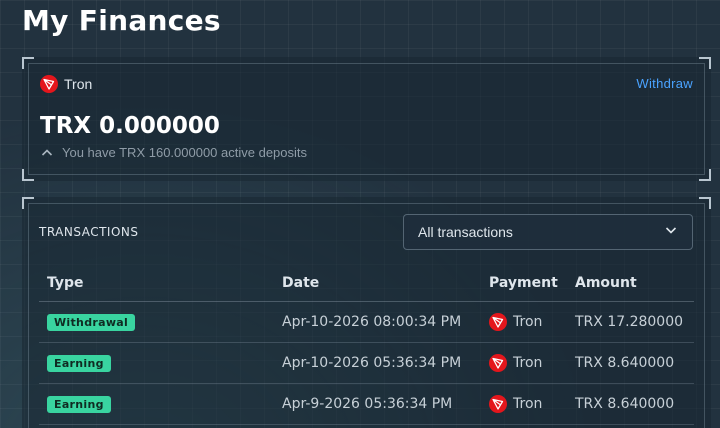 The image size is (720, 428). I want to click on column-header-amount: Amount, so click(606, 283).